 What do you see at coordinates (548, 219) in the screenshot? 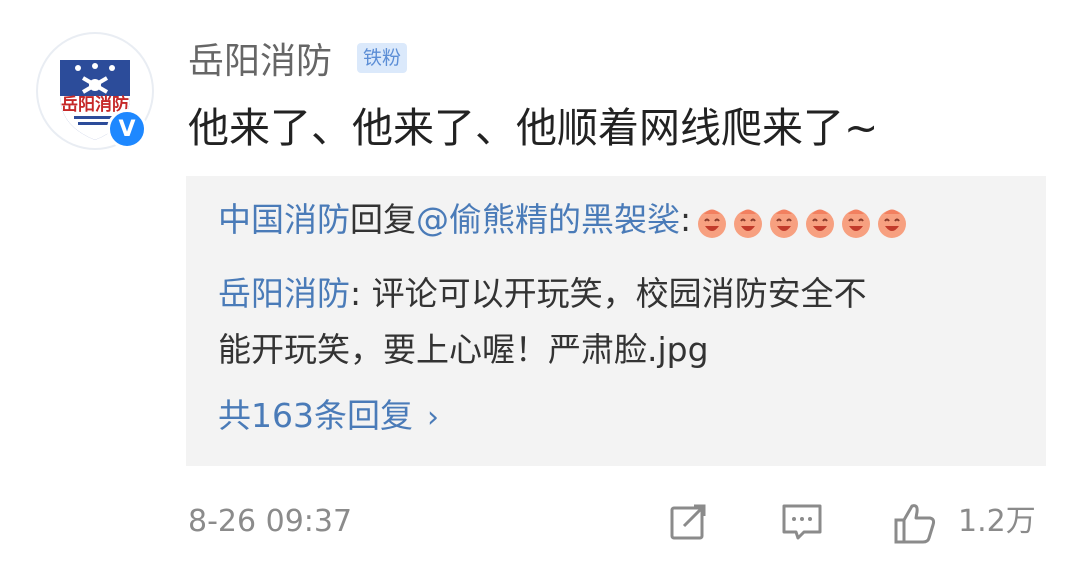
I see `mention-link: @偷熊精的黑袈裟` at bounding box center [548, 219].